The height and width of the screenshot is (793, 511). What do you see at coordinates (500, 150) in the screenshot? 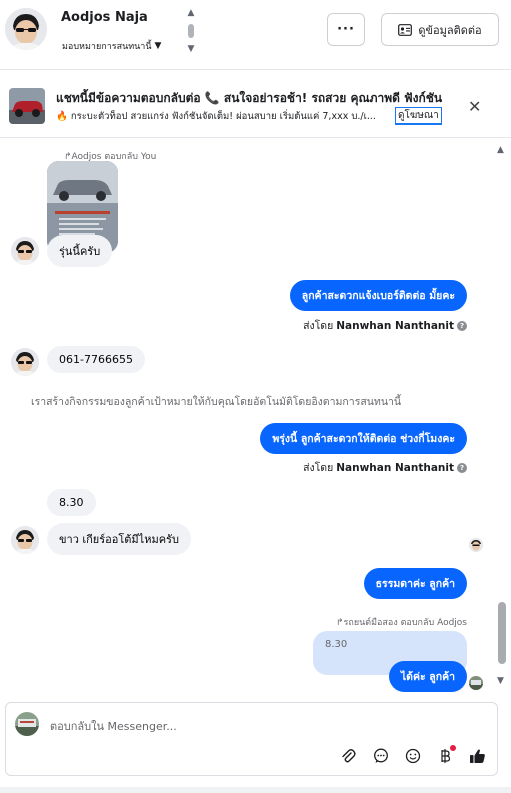
I see `scroll-up-icon: ▲` at bounding box center [500, 150].